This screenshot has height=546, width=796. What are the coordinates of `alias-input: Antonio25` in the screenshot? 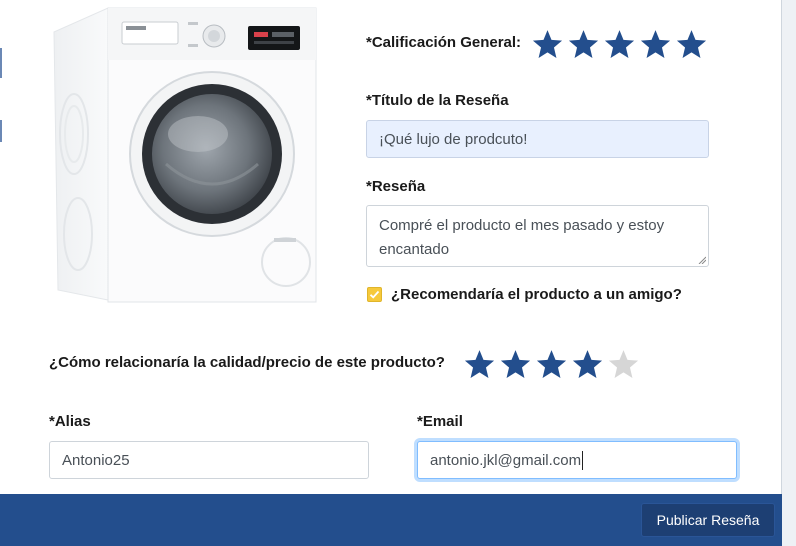 It's located at (209, 460).